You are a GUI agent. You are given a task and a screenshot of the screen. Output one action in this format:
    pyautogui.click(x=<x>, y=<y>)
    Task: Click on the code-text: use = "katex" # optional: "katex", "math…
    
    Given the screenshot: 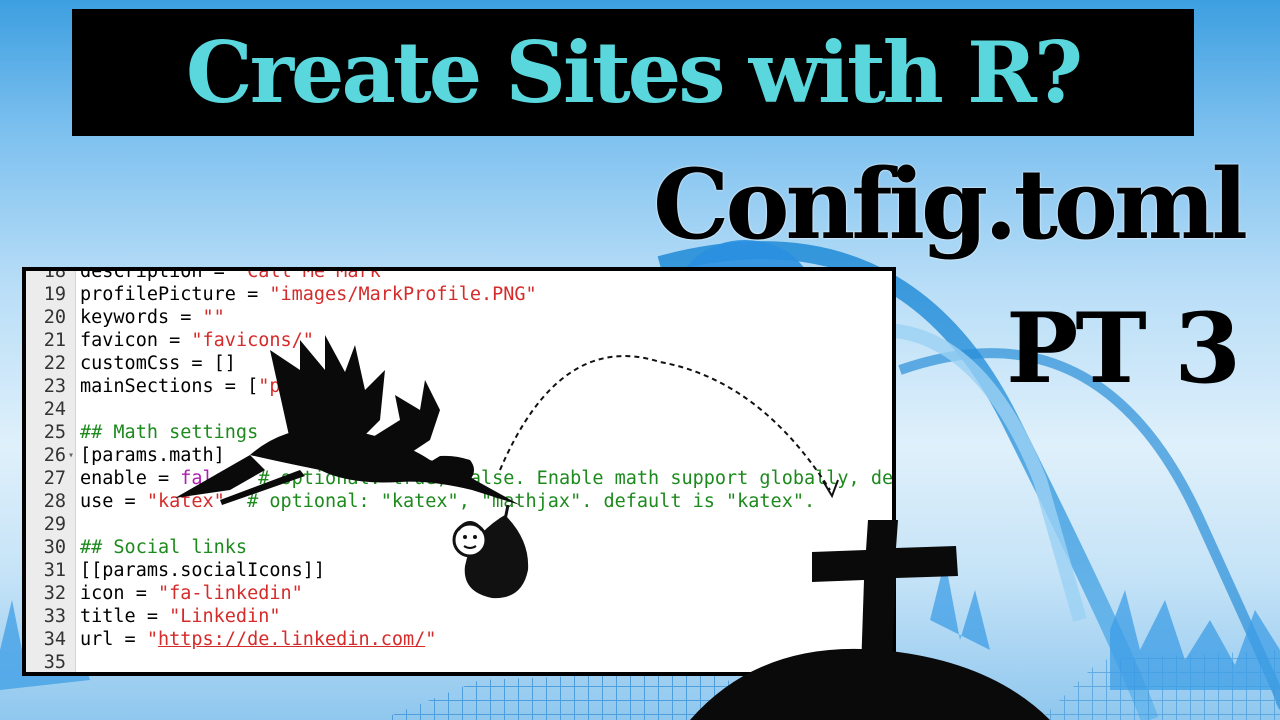 What is the action you would take?
    pyautogui.click(x=447, y=501)
    